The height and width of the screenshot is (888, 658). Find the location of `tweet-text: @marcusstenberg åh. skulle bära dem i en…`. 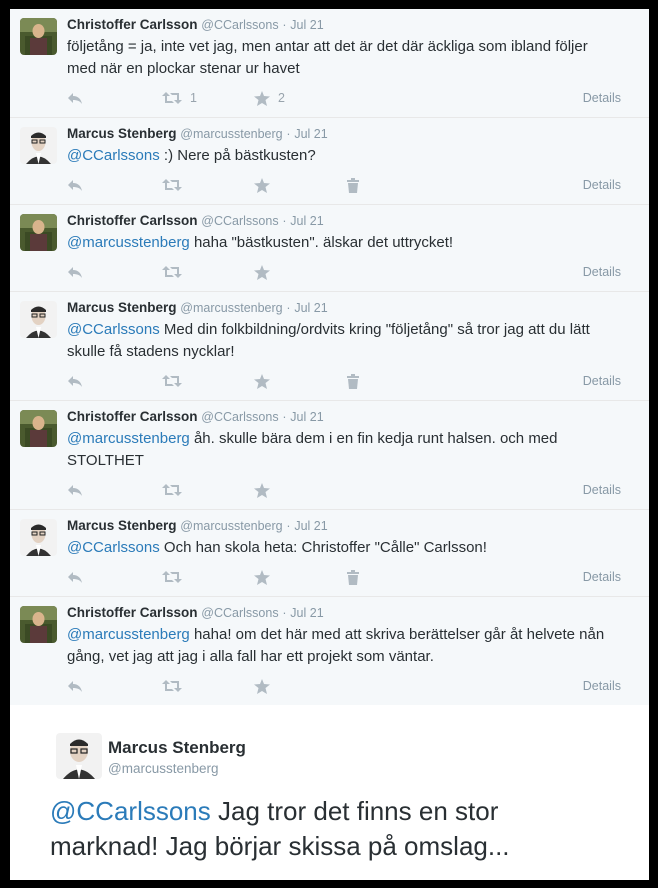

tweet-text: @marcusstenberg åh. skulle bära dem i en… is located at coordinates (312, 449).